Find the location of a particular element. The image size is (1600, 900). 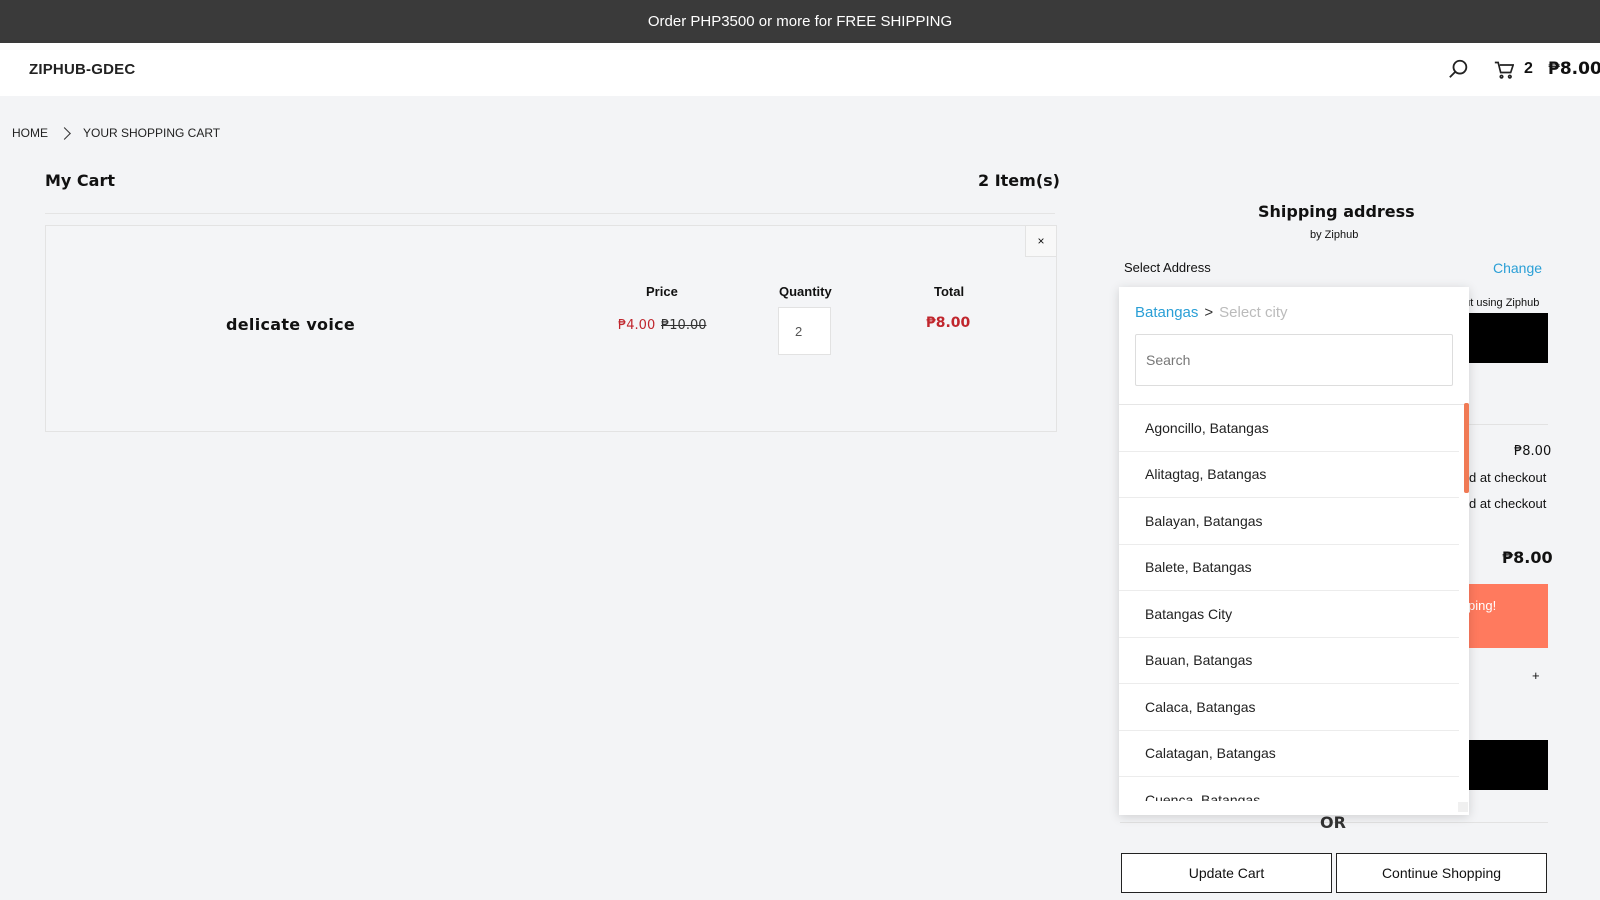

chevron-right-icon is located at coordinates (64, 133).